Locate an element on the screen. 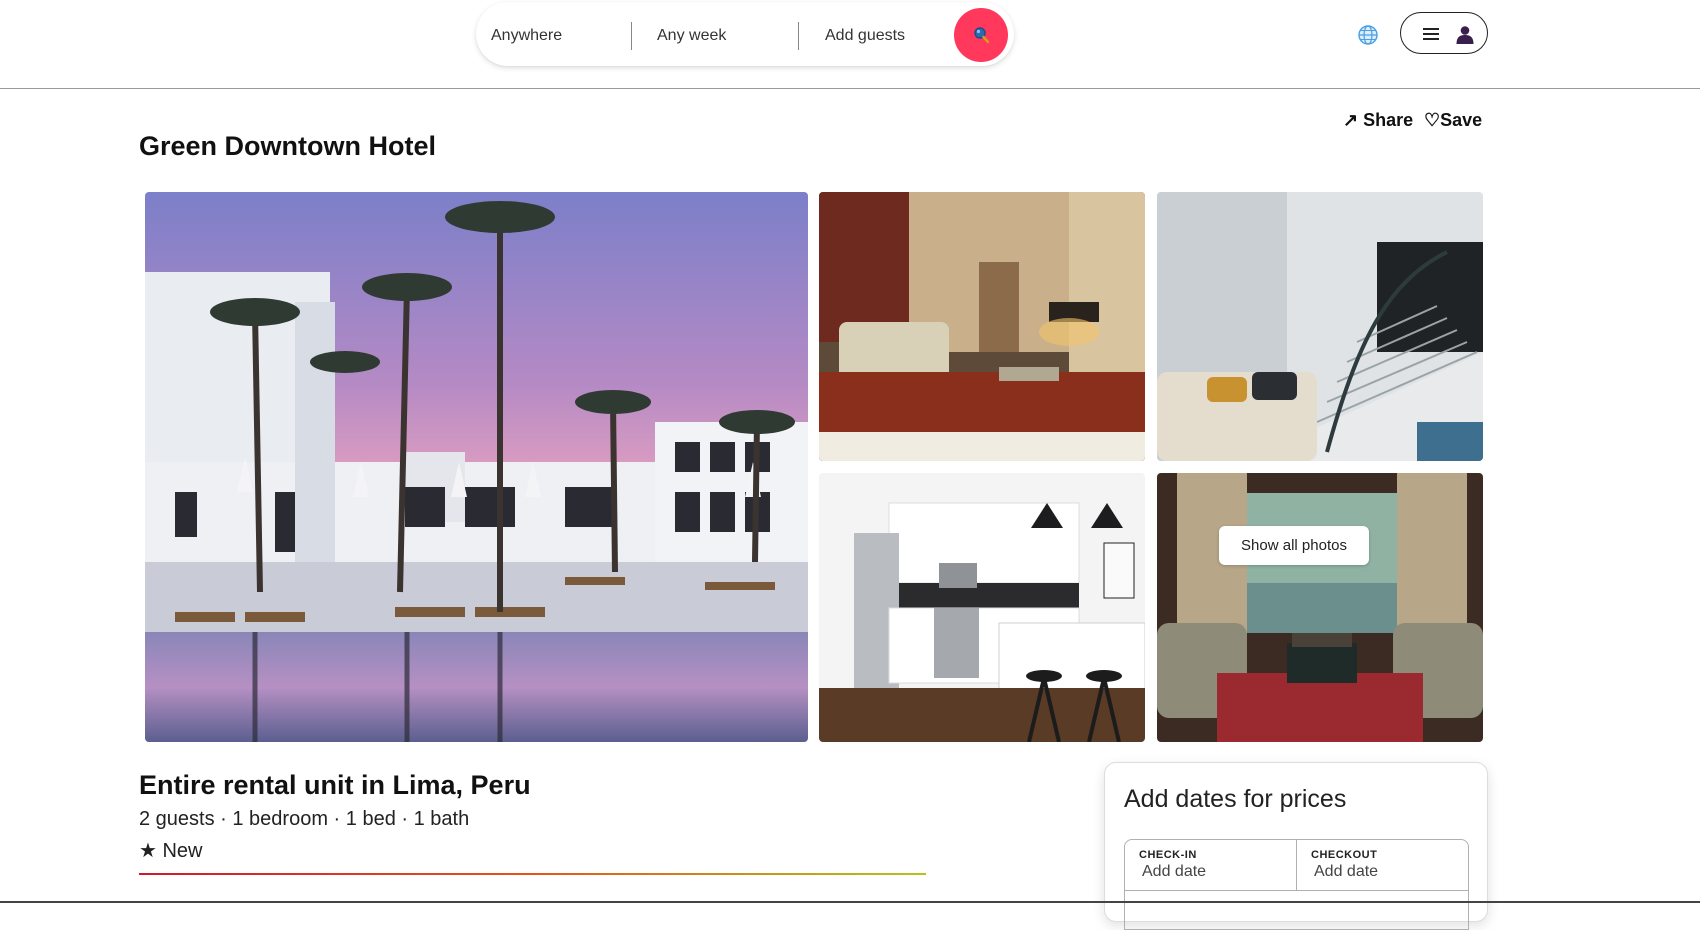  bedroom-photo is located at coordinates (982, 326).